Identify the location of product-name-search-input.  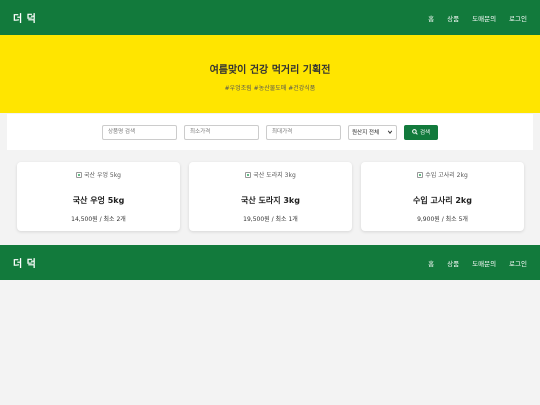
(139, 132).